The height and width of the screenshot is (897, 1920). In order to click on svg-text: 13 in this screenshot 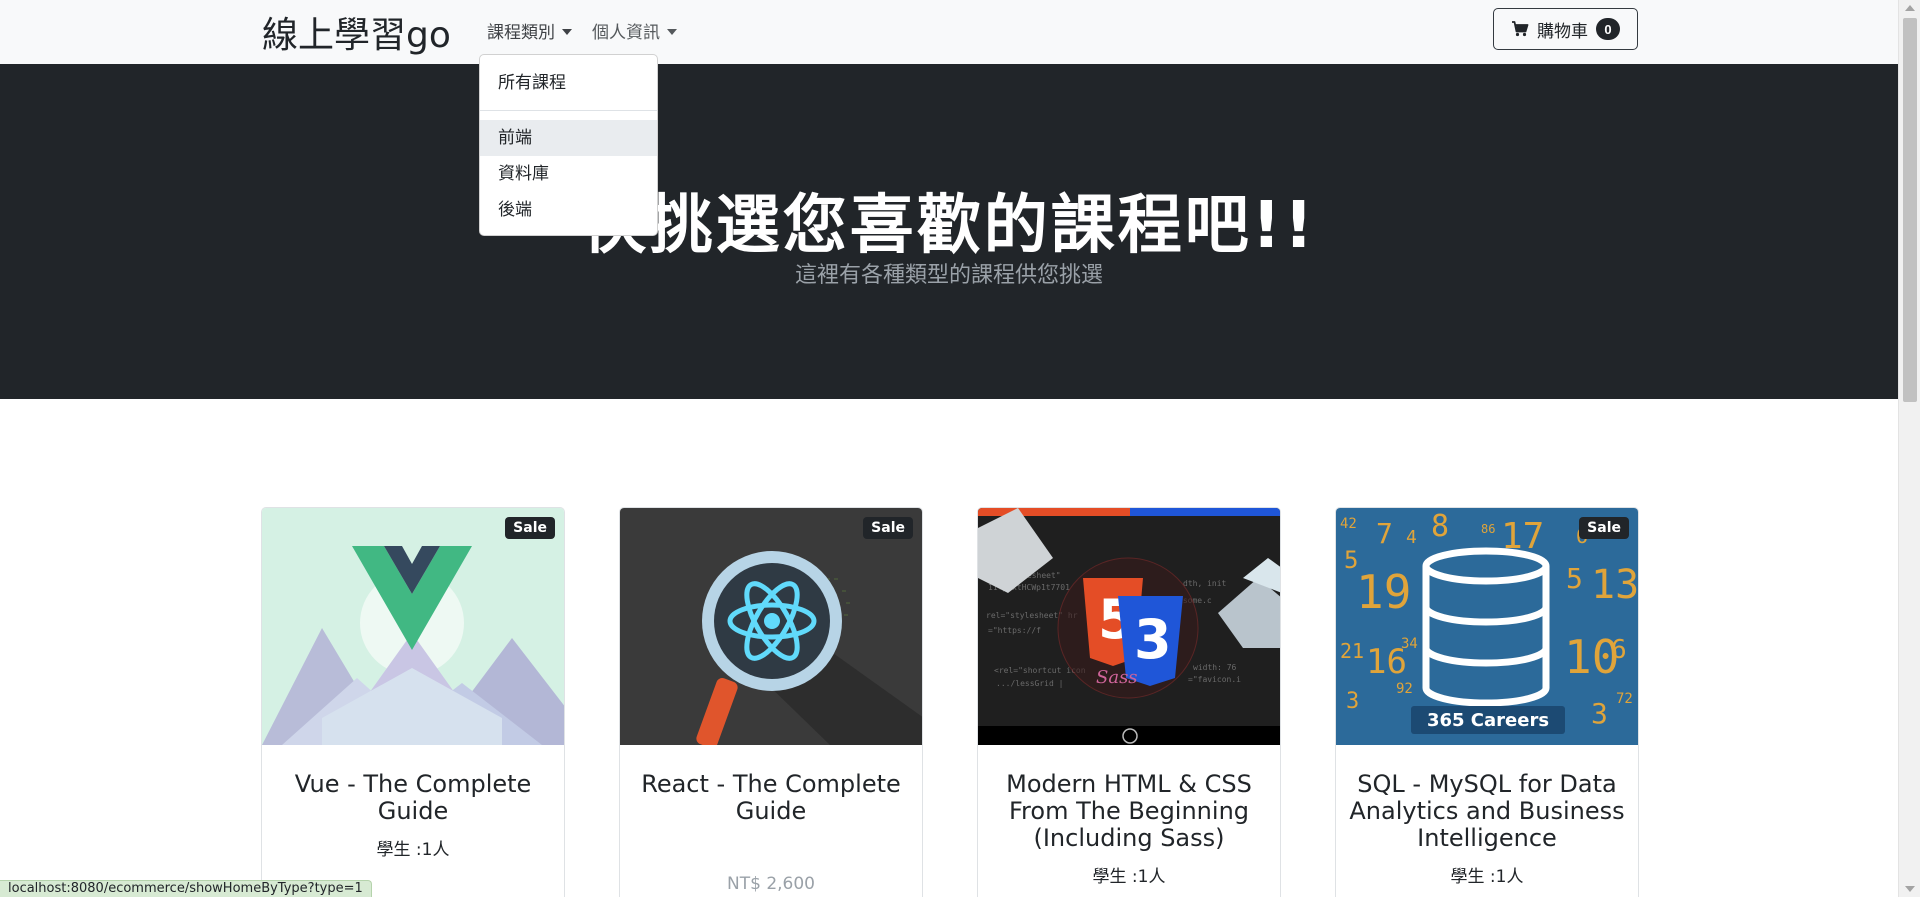, I will do `click(1614, 585)`.